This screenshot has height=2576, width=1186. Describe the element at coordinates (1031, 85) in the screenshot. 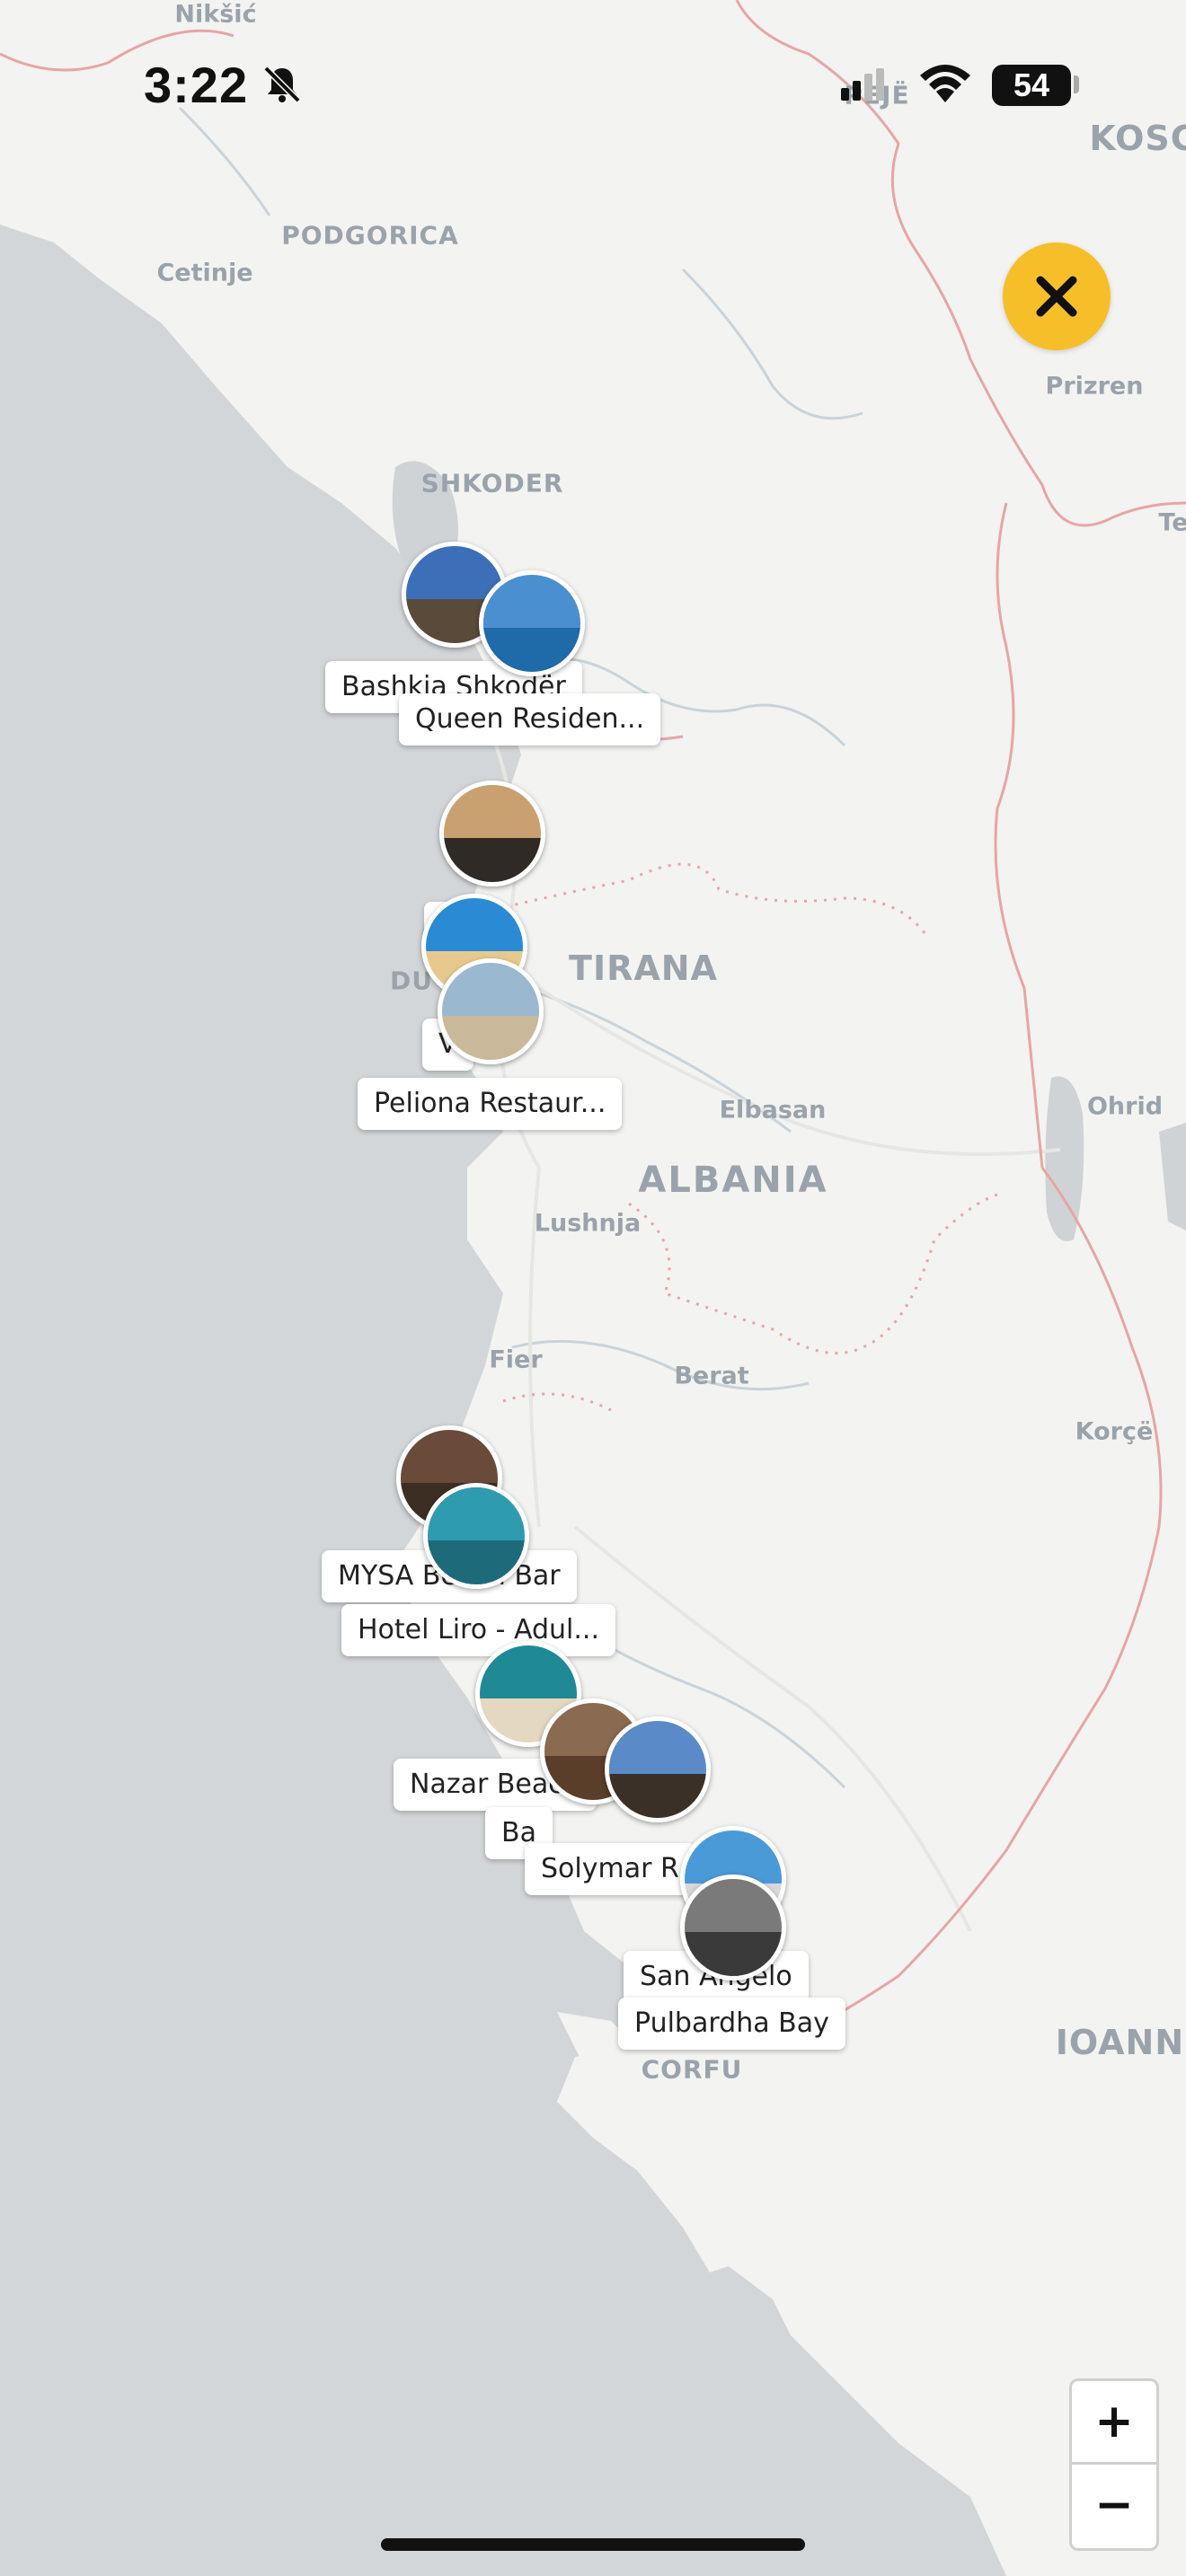

I see `battery-indicator: 54` at that location.